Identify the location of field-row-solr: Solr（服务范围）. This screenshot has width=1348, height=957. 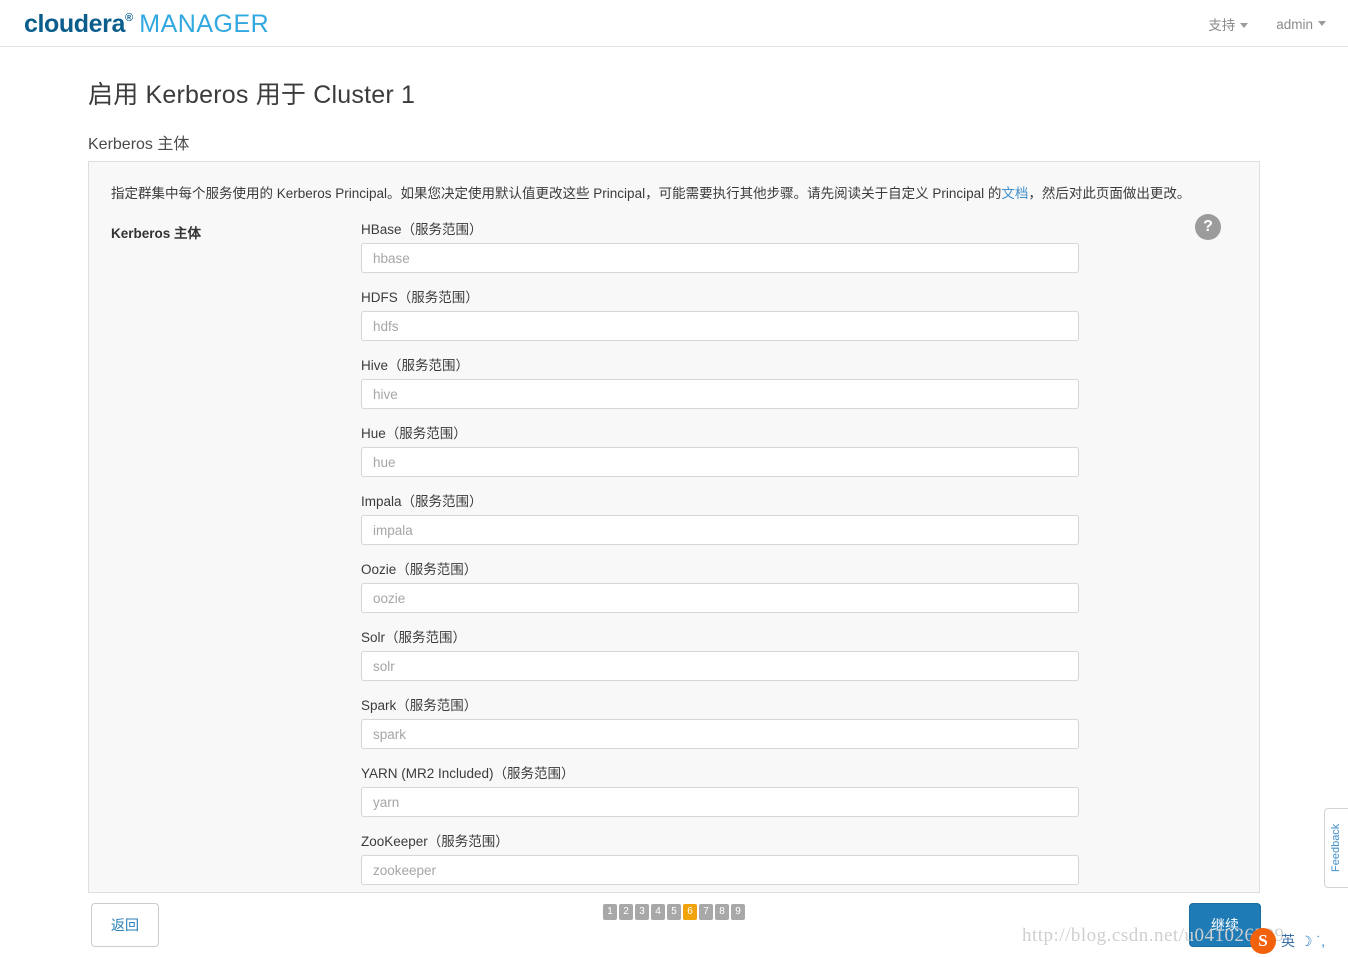
(720, 654).